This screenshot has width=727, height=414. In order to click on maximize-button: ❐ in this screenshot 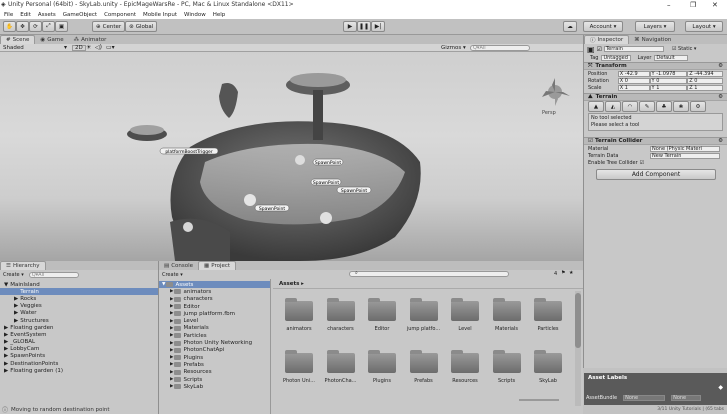, I will do `click(693, 5)`.